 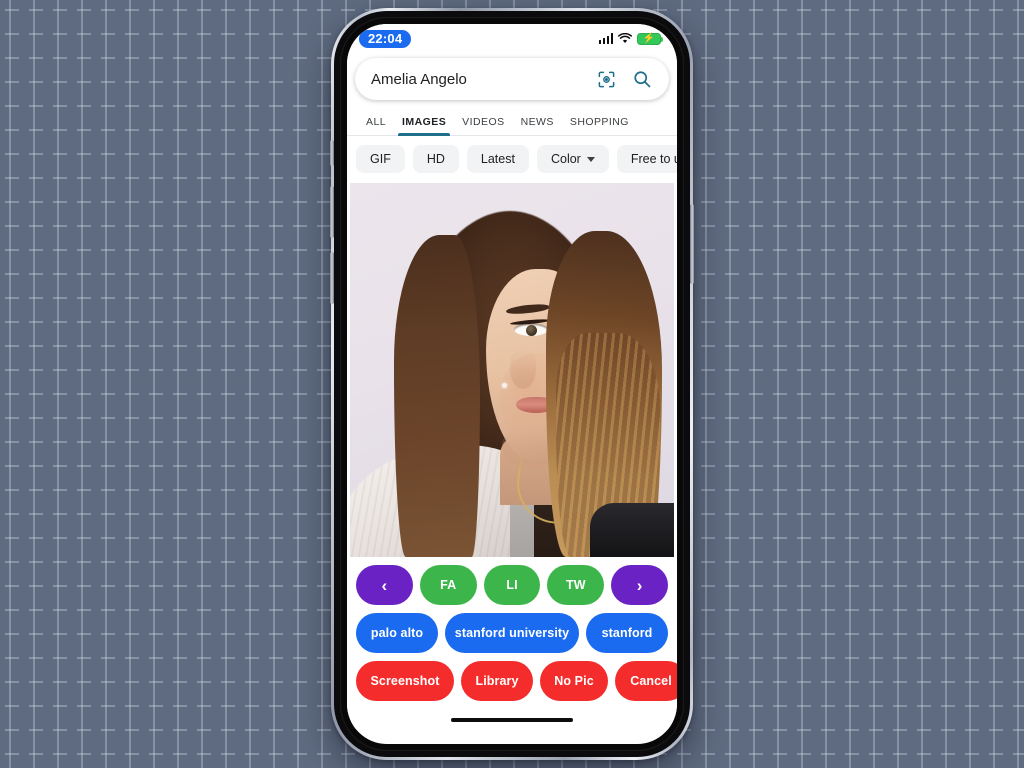 I want to click on chip-latest: Latest, so click(x=497, y=159).